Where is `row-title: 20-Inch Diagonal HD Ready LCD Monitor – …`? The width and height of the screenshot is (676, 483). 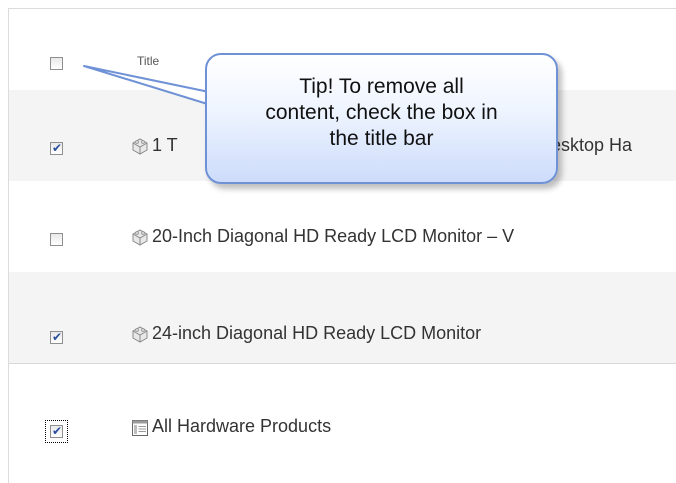
row-title: 20-Inch Diagonal HD Ready LCD Monitor – … is located at coordinates (333, 236).